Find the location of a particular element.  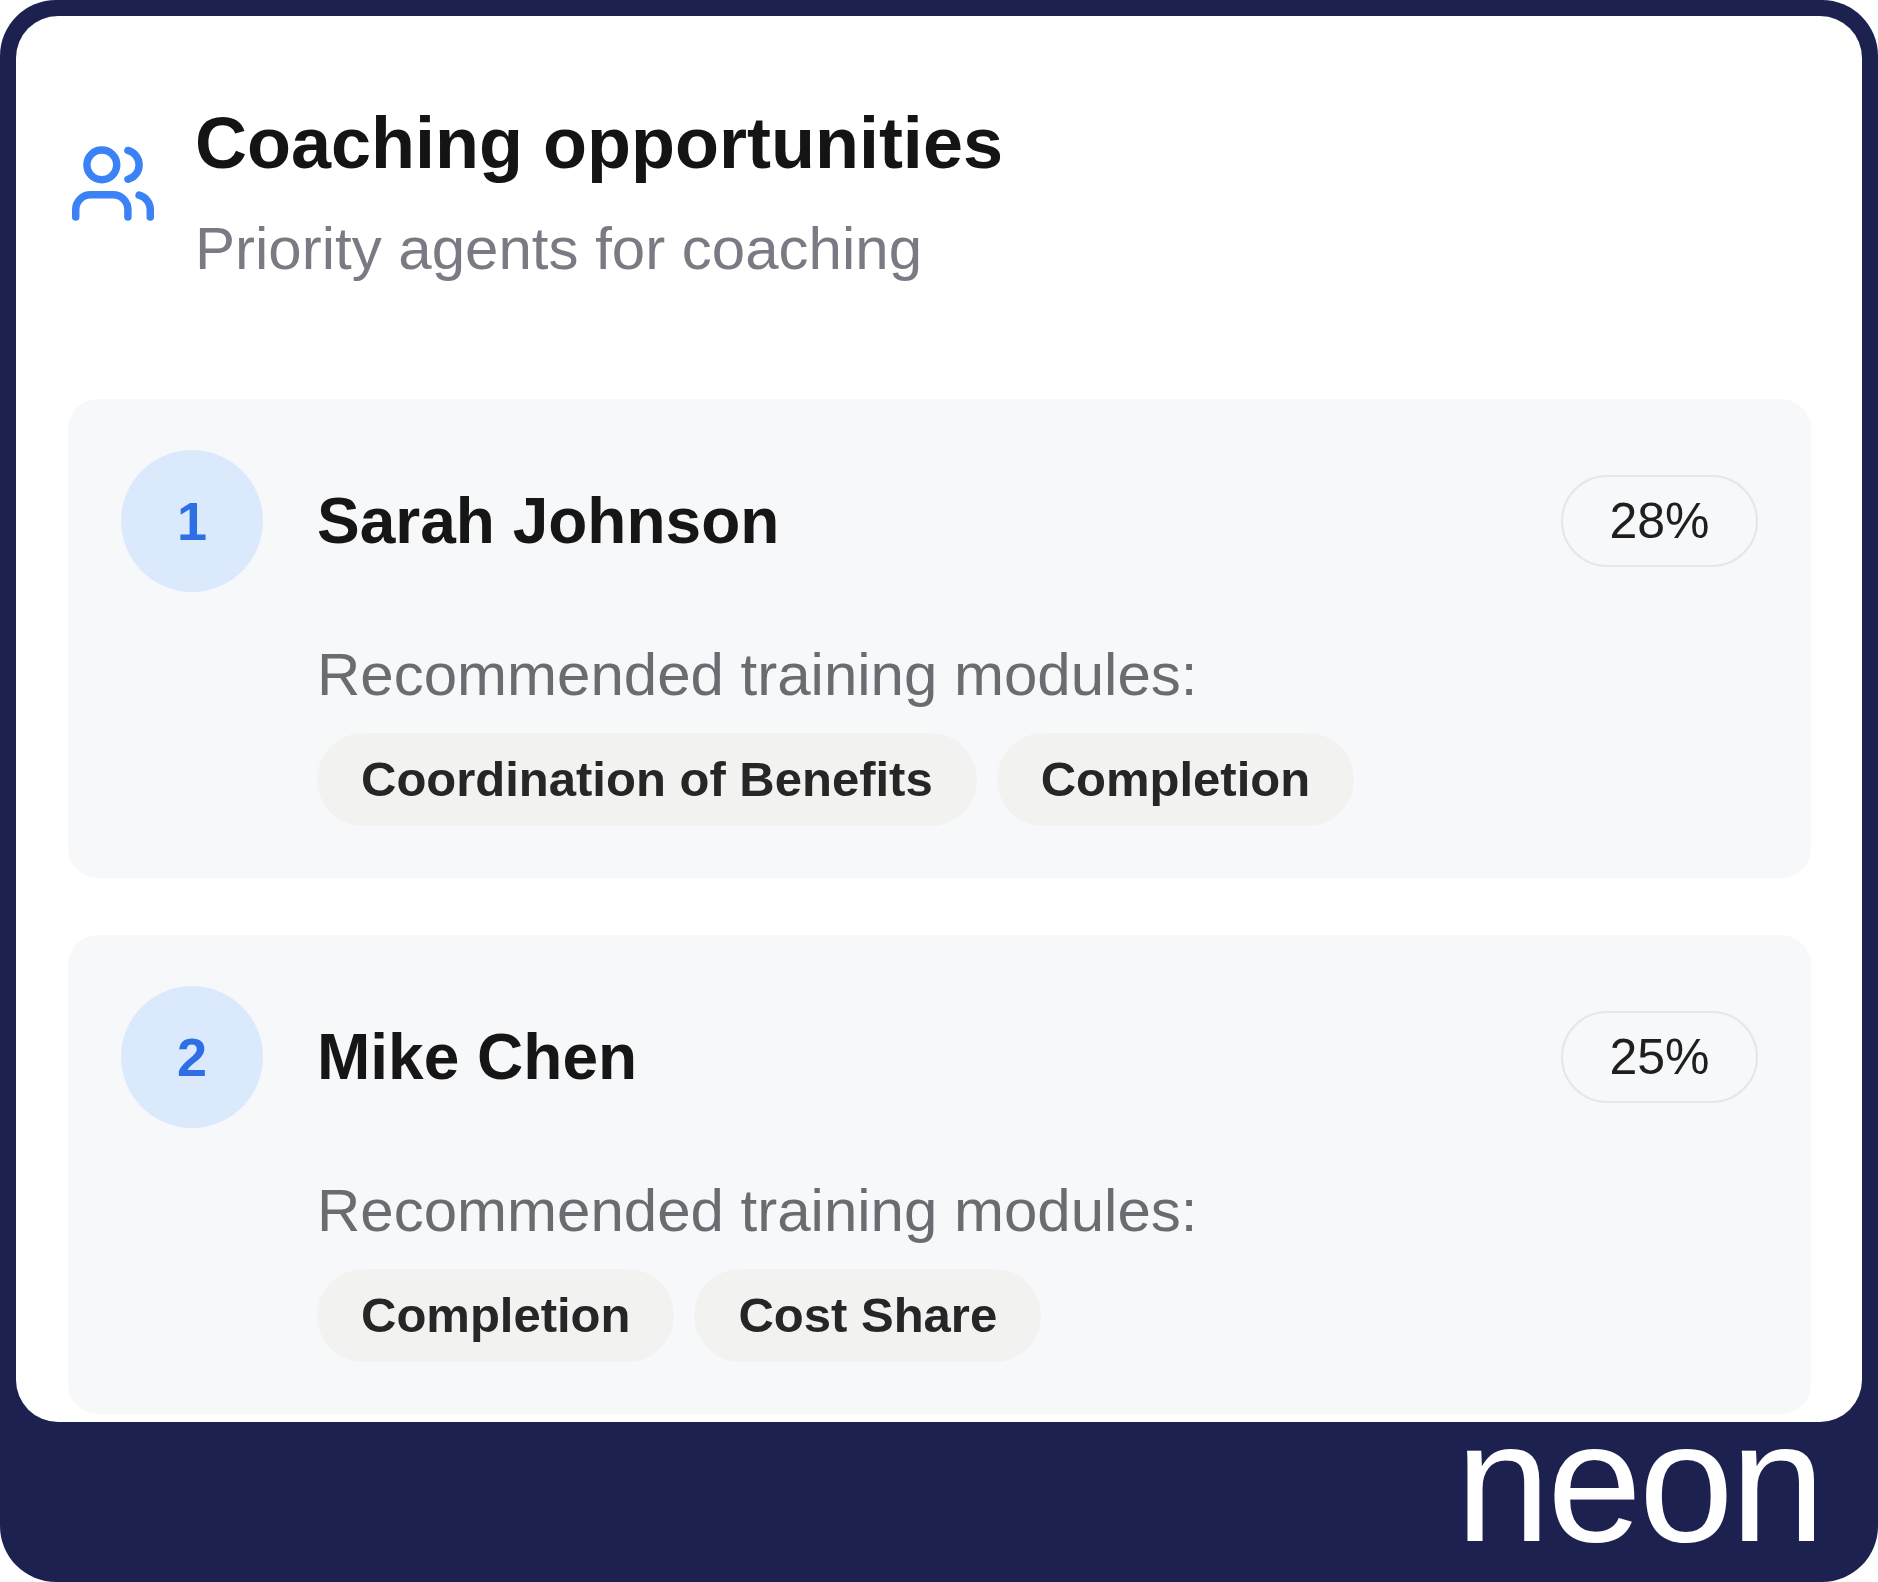

rank-badge: 1 is located at coordinates (192, 521).